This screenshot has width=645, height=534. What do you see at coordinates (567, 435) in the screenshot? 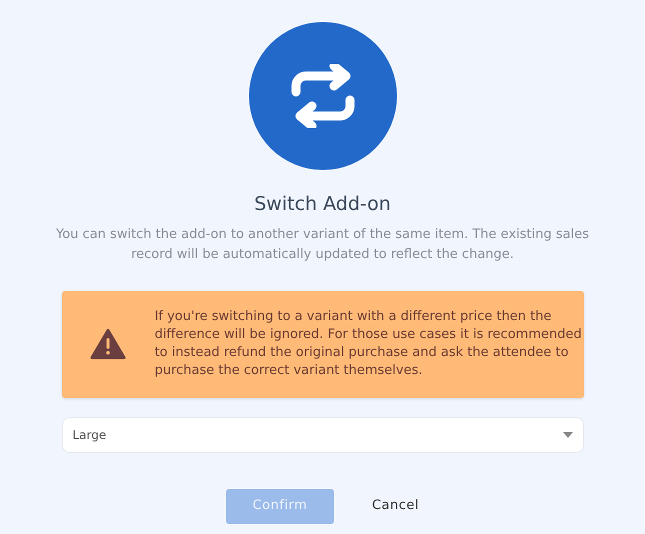
I see `caret-icon` at bounding box center [567, 435].